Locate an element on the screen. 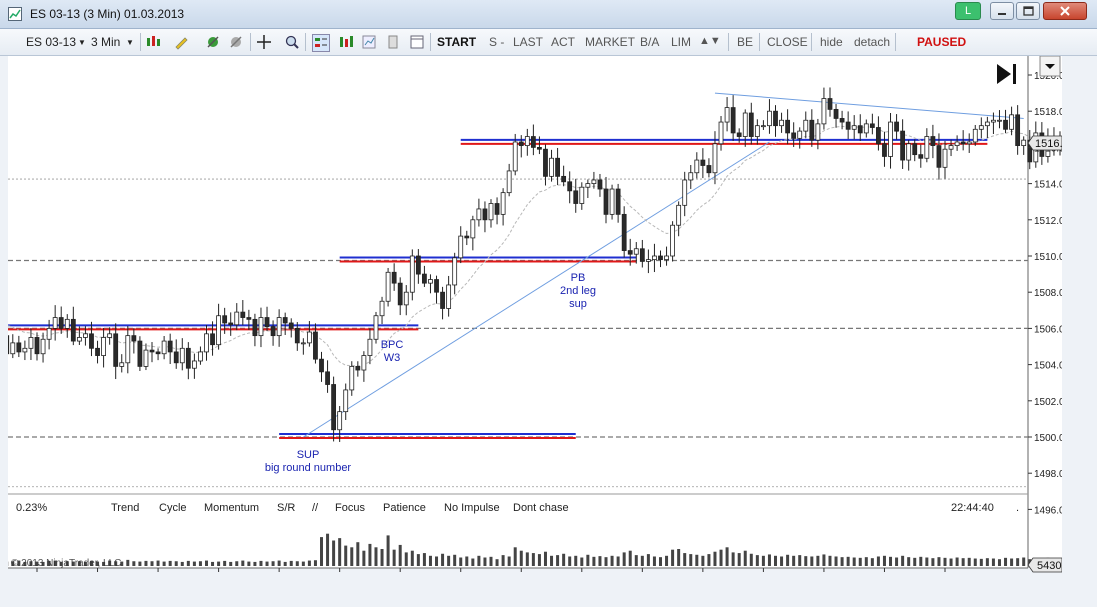 This screenshot has height=607, width=1097. breakeven-button: BE is located at coordinates (745, 42).